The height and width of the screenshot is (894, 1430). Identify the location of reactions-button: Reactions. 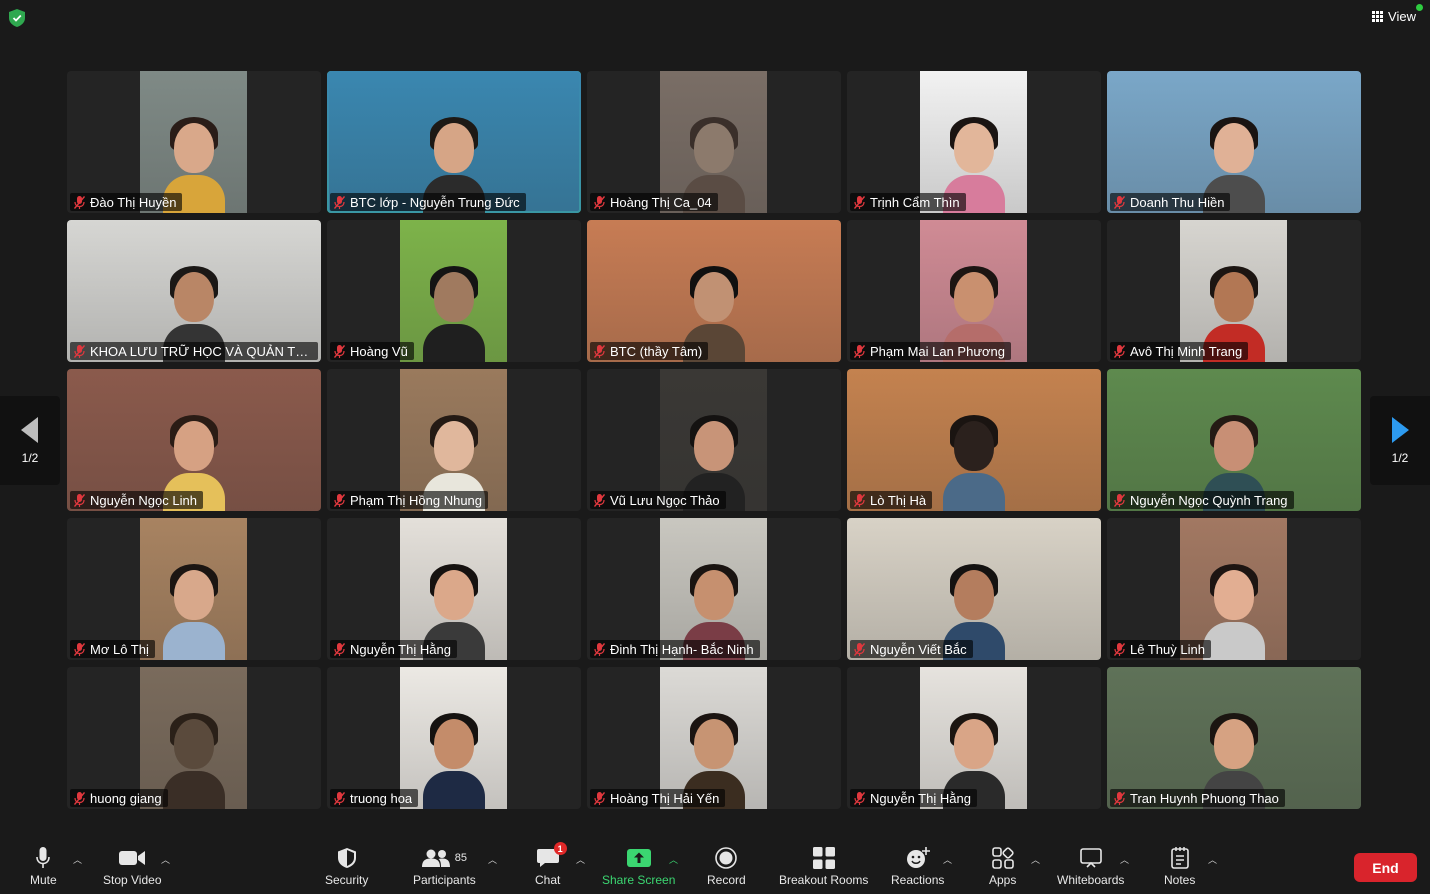
(917, 866).